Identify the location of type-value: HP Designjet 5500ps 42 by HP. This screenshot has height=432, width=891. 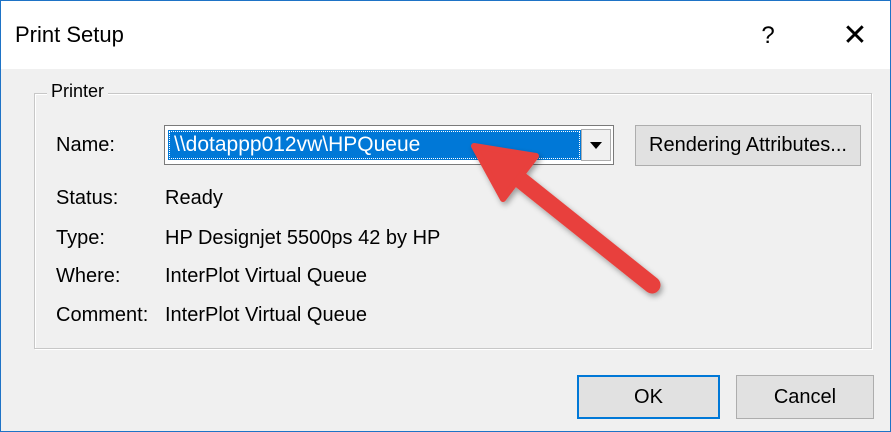
(303, 238).